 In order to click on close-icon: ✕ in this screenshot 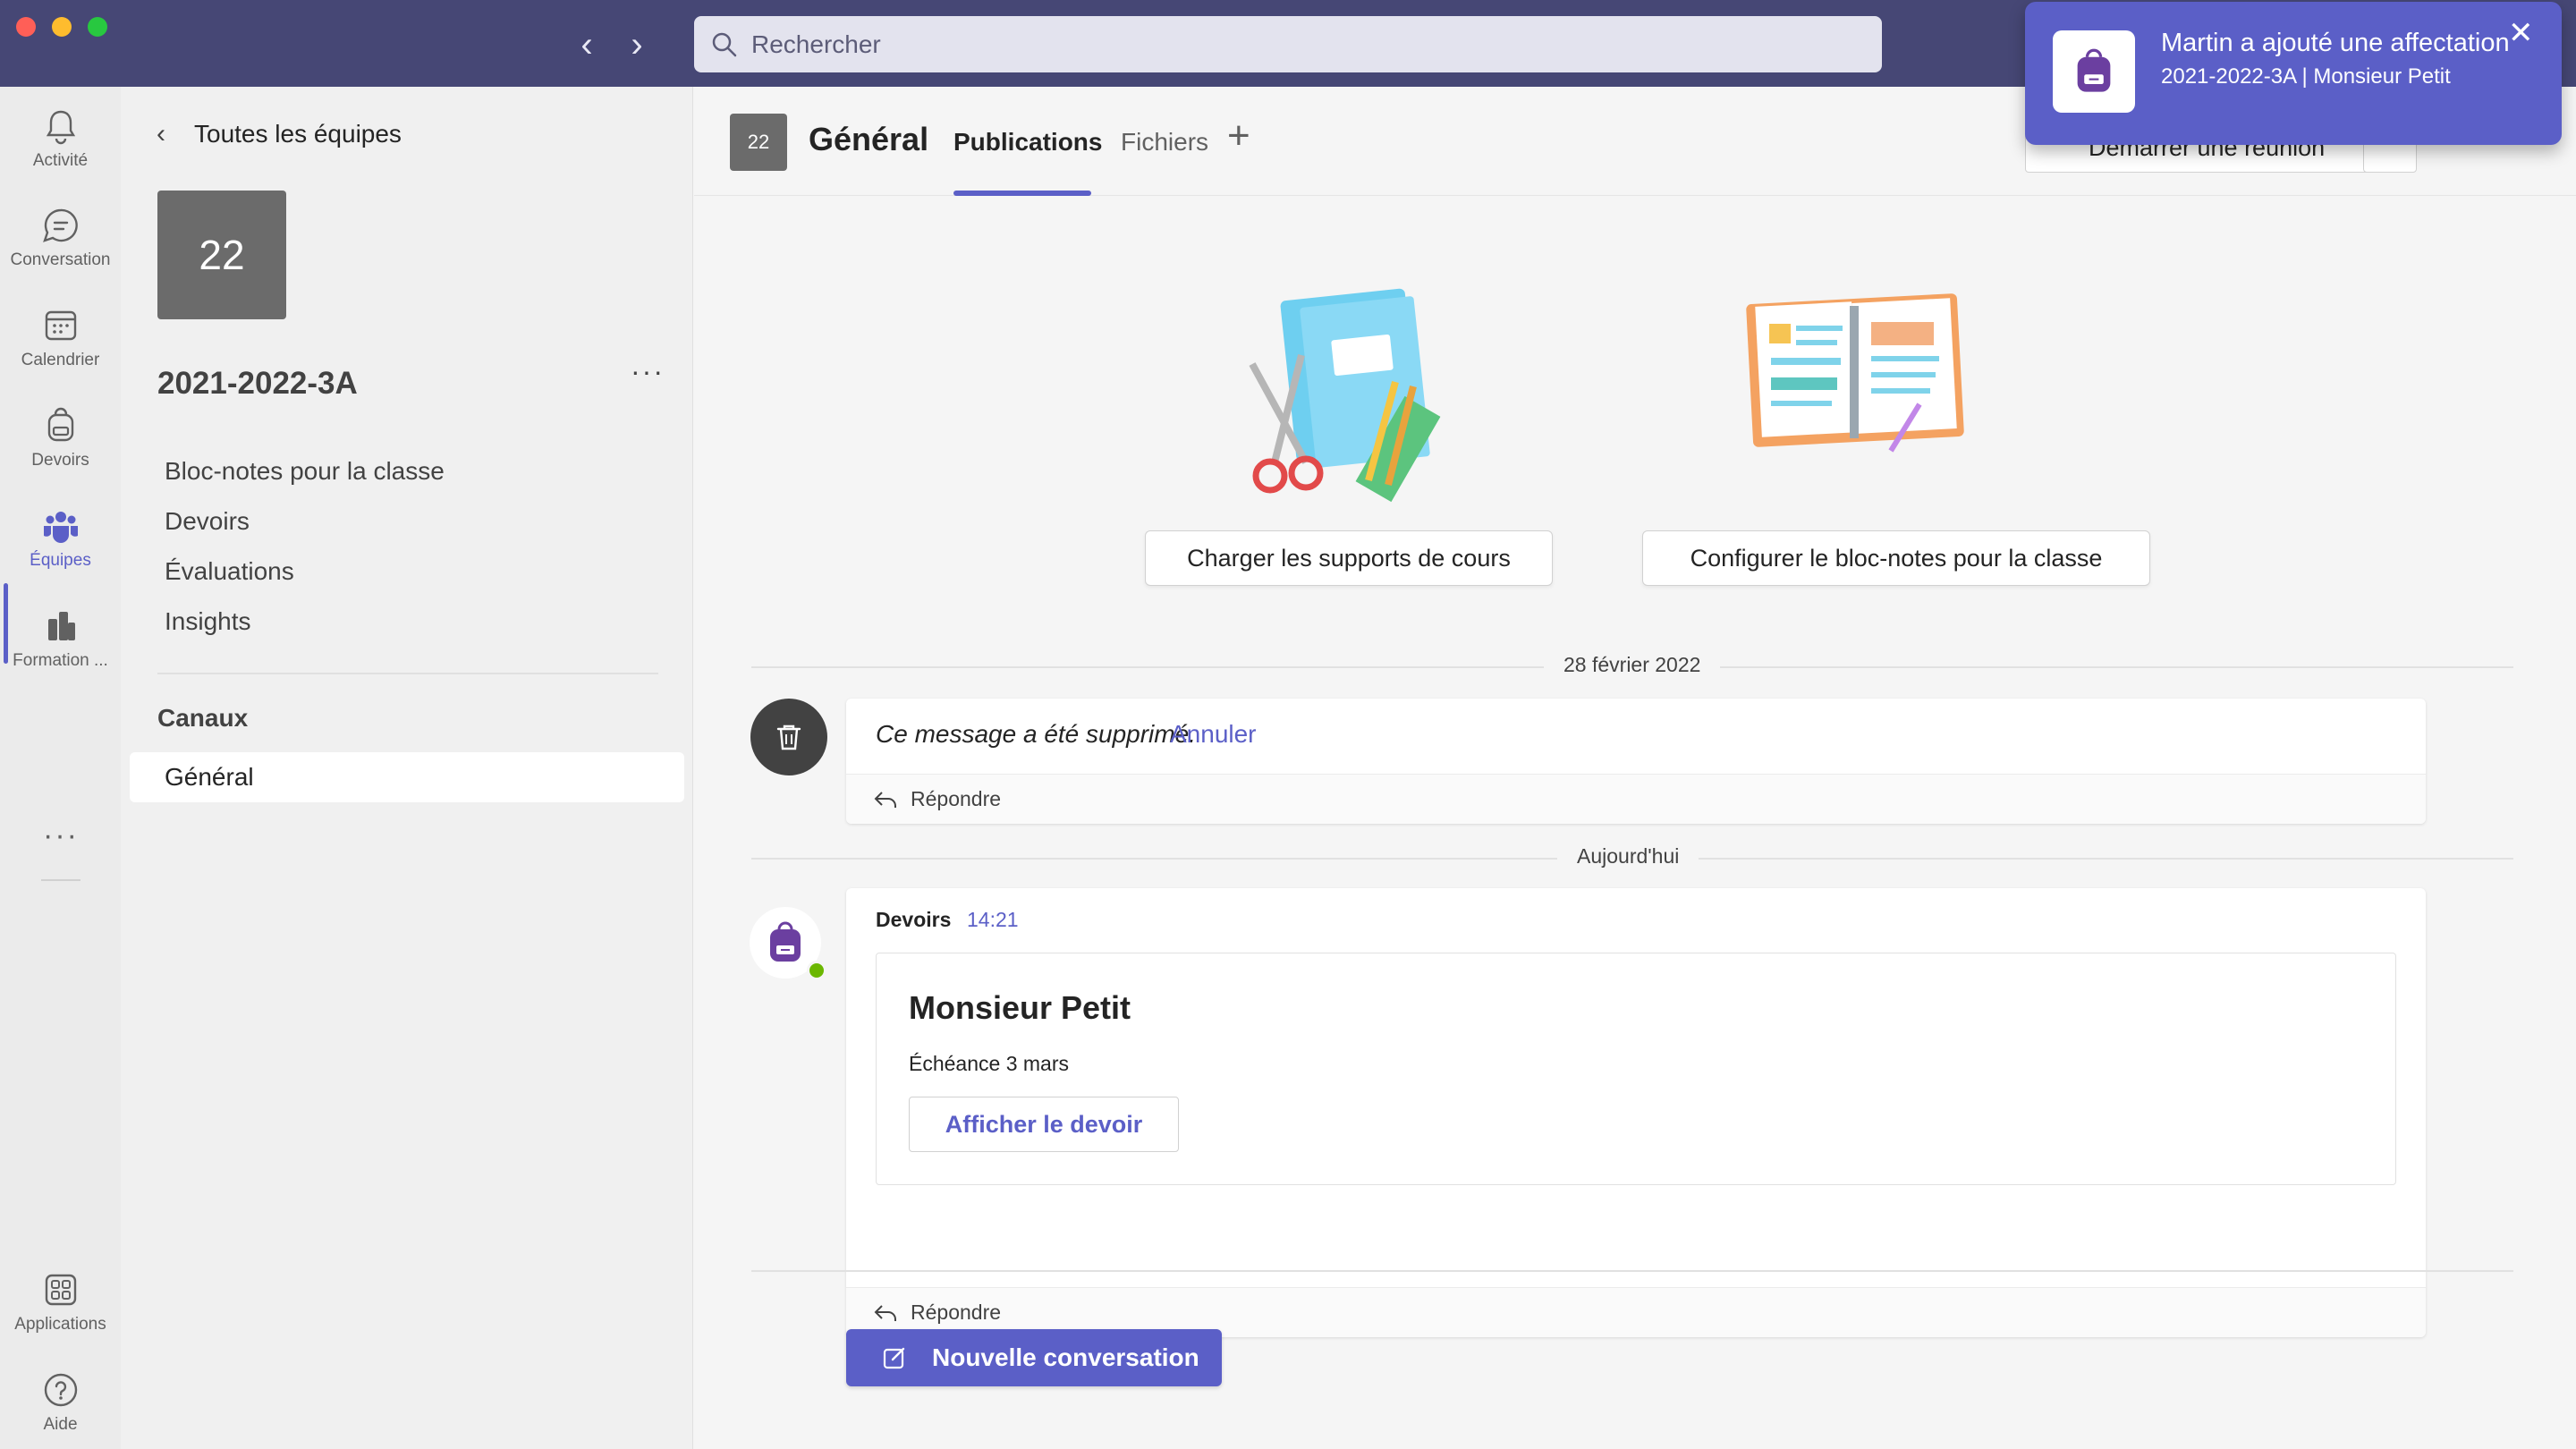, I will do `click(2521, 33)`.